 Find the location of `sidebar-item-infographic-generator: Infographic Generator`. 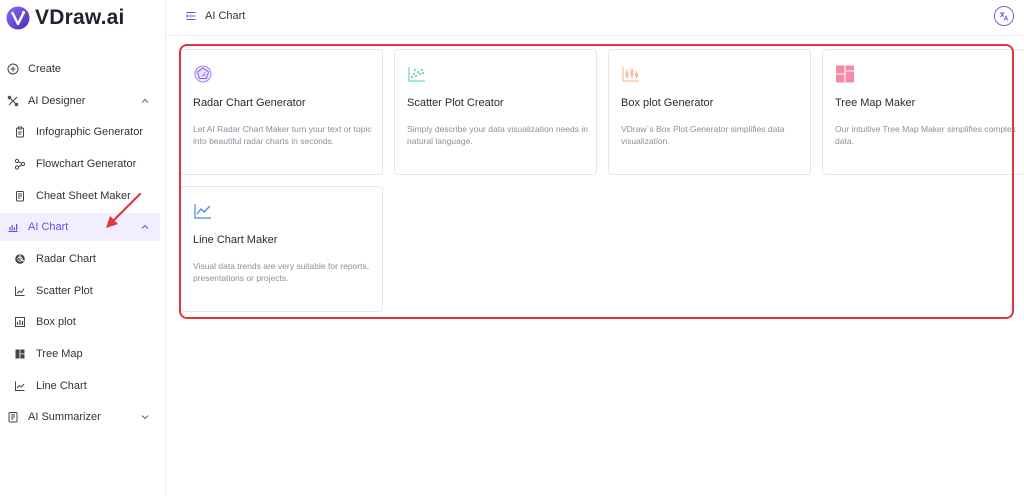

sidebar-item-infographic-generator: Infographic Generator is located at coordinates (80, 132).